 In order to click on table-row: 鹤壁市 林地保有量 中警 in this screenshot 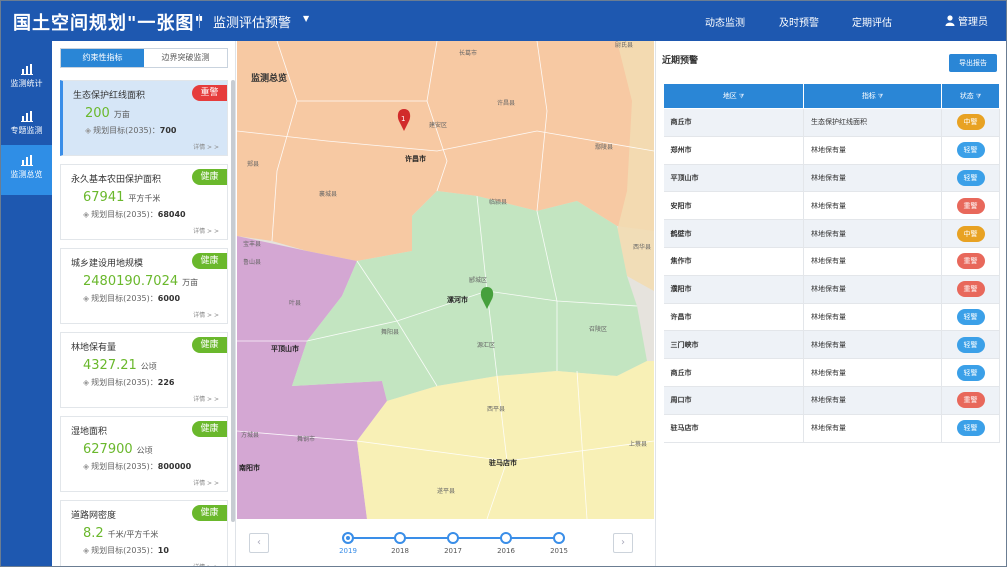, I will do `click(831, 233)`.